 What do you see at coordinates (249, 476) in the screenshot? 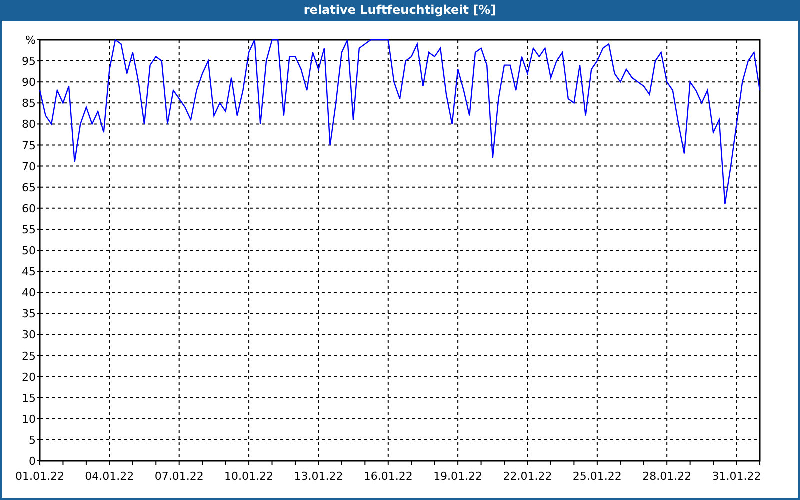
I see `axis-label: 10.01.22` at bounding box center [249, 476].